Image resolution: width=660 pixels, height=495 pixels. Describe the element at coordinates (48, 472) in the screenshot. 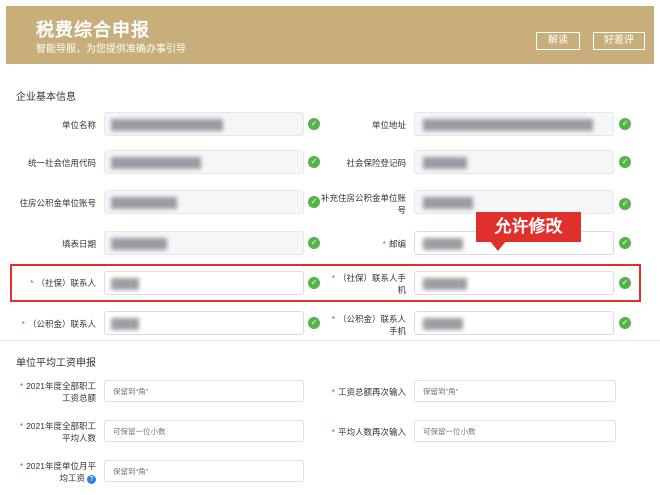

I see `label-monthly-avg: * 2021年度单位月平 均工资?` at that location.